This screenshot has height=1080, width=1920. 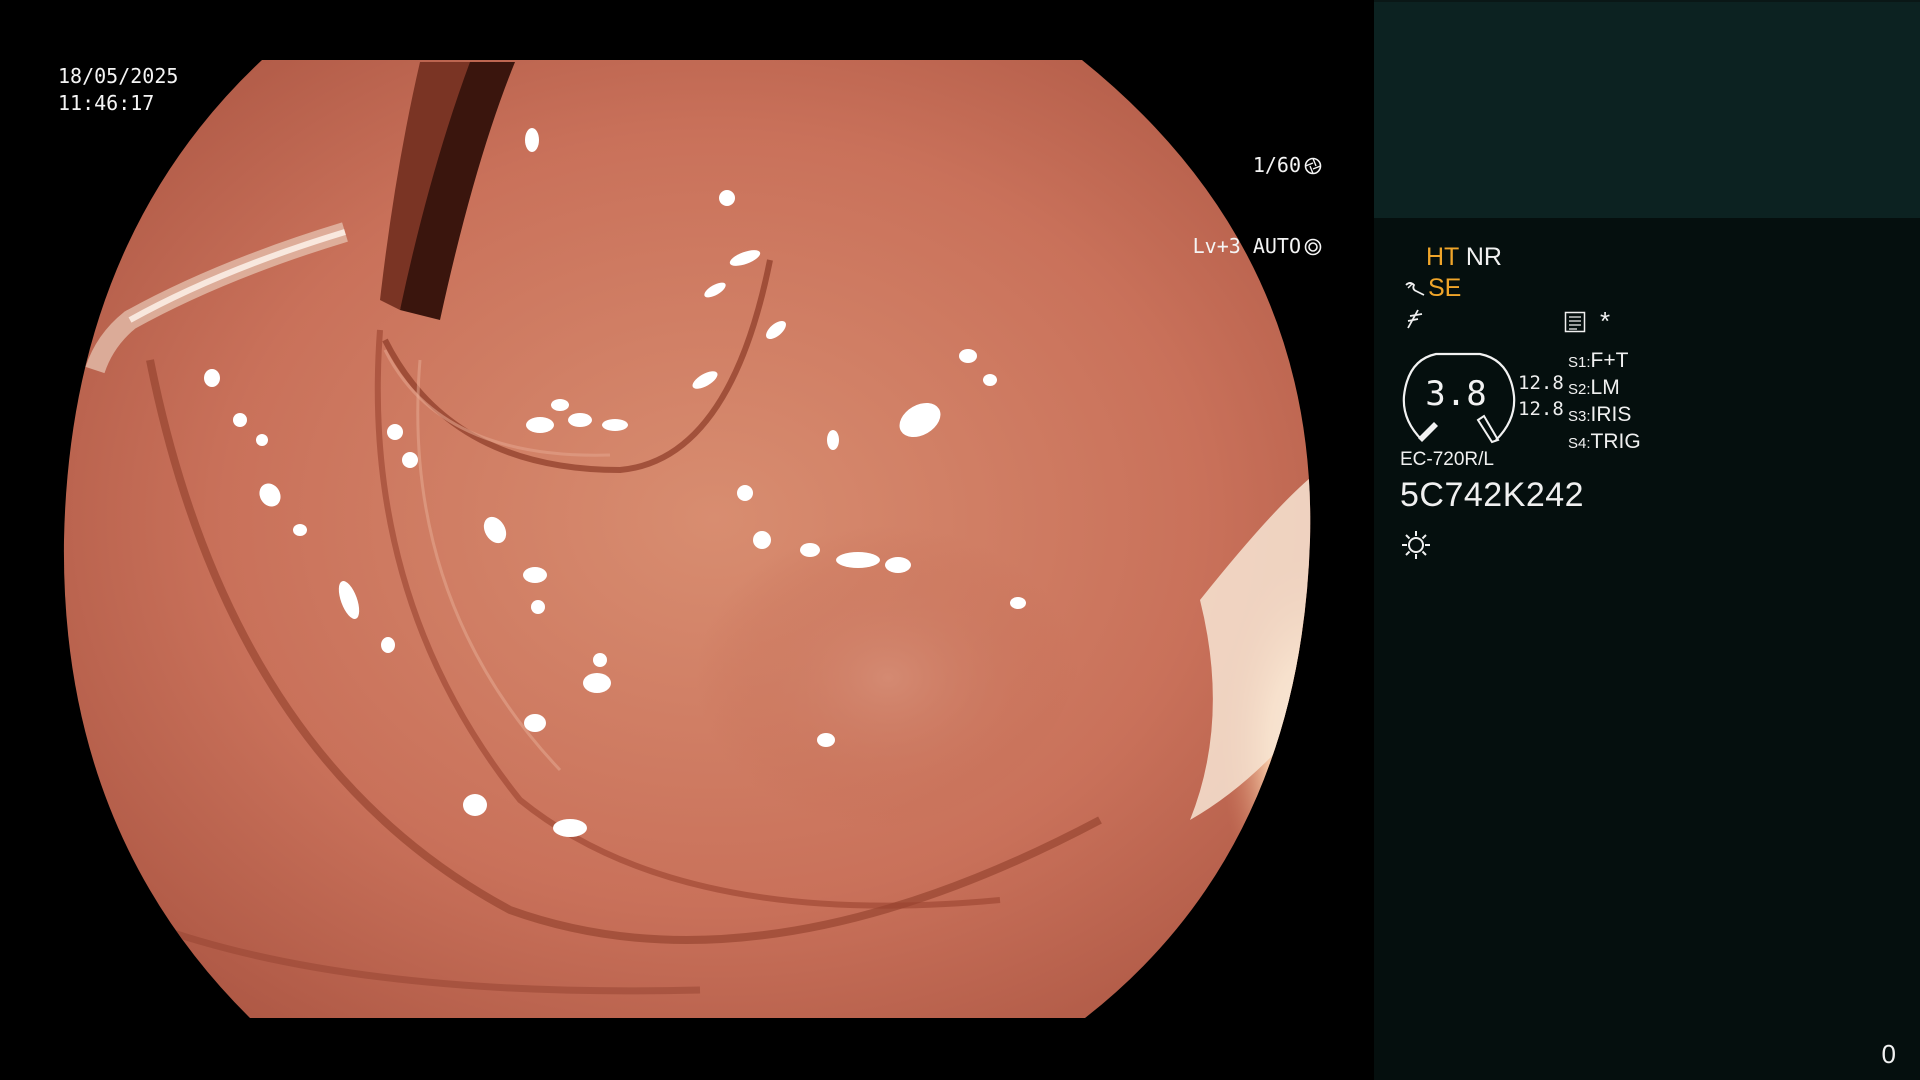 What do you see at coordinates (1579, 443) in the screenshot?
I see `switch-key: S4:` at bounding box center [1579, 443].